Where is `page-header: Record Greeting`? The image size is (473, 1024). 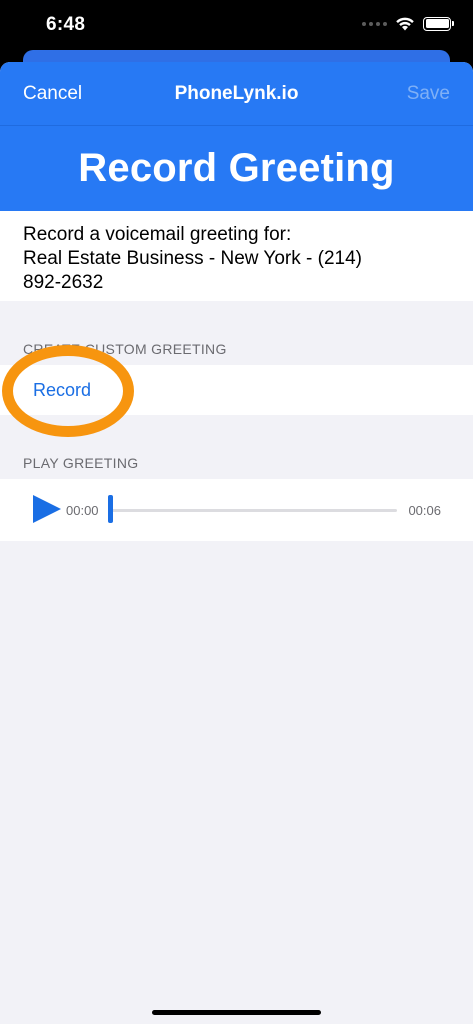
page-header: Record Greeting is located at coordinates (236, 168).